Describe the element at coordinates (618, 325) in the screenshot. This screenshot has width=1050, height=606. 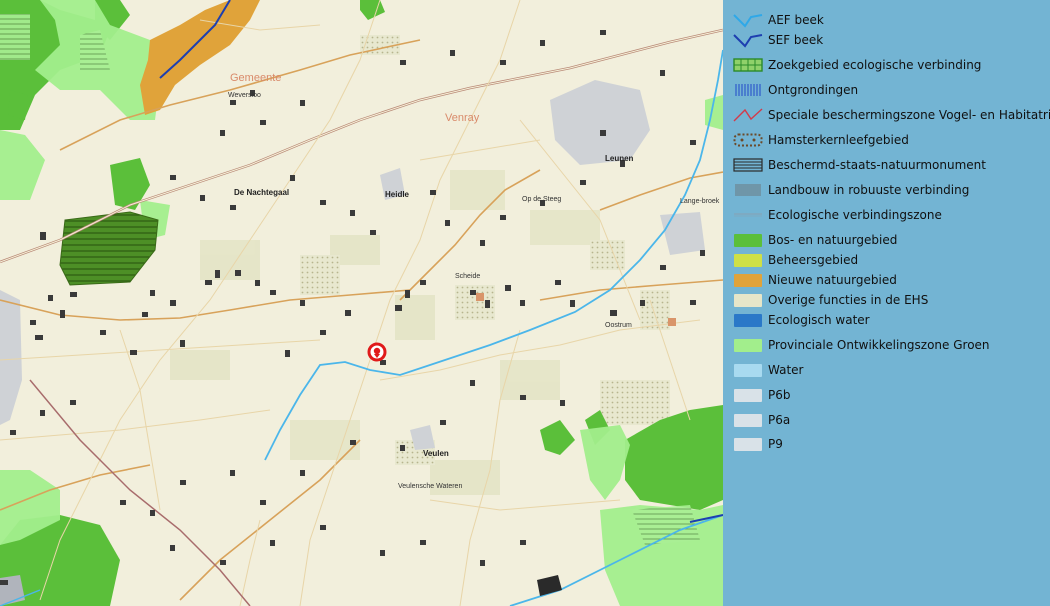
I see `place-label-oostrum: Oostrum` at that location.